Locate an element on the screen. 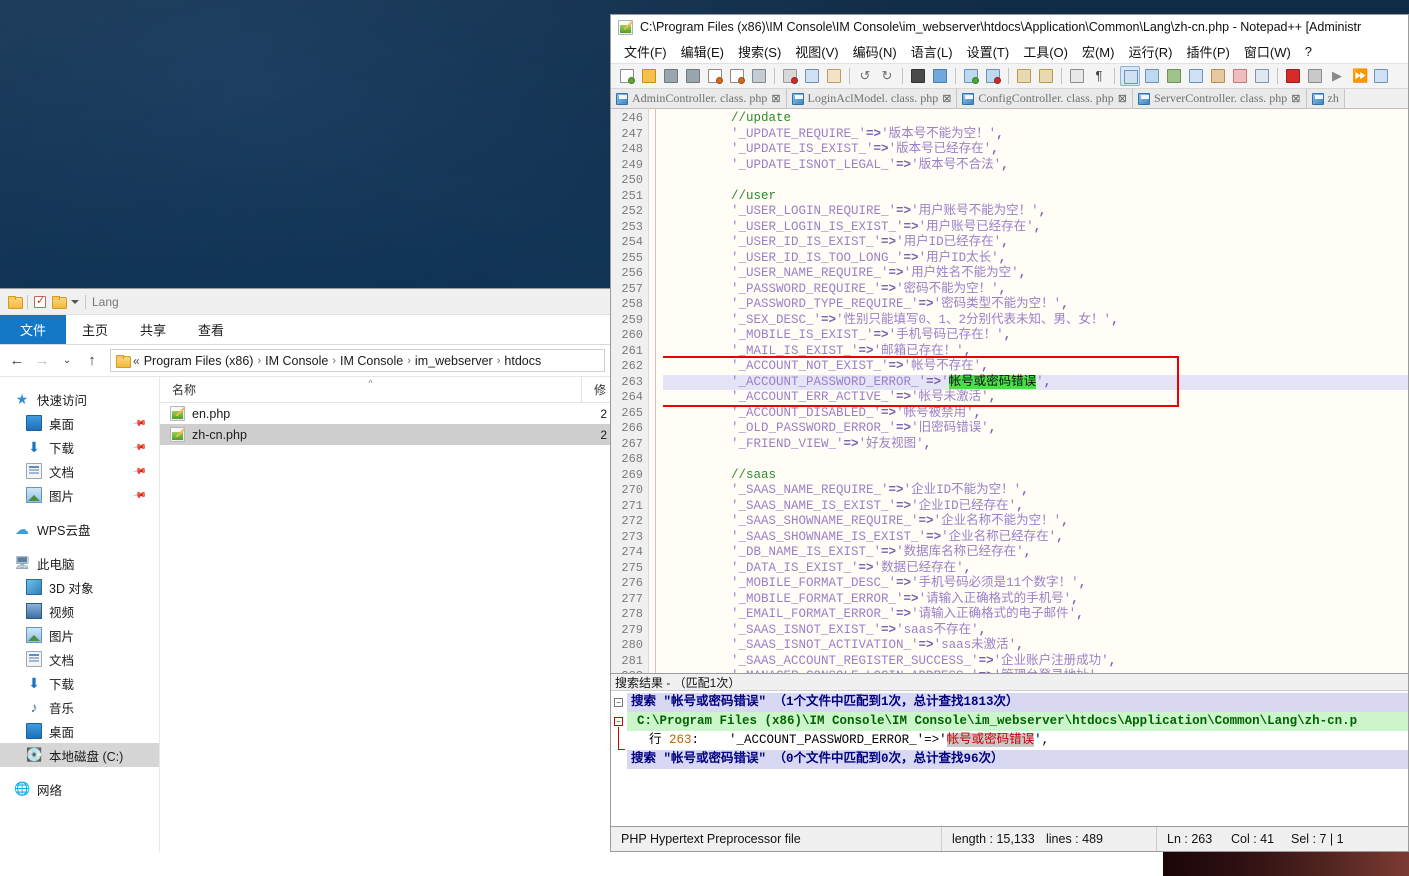 This screenshot has width=1409, height=876. macro-record-icon is located at coordinates (1293, 76).